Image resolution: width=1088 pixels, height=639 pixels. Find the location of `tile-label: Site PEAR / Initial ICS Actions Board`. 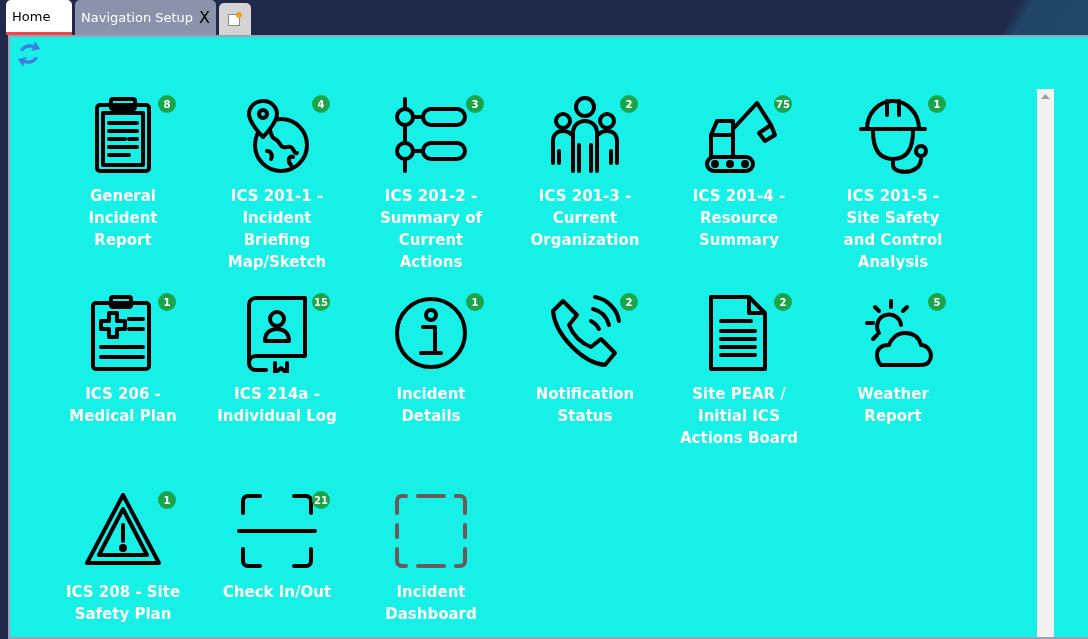

tile-label: Site PEAR / Initial ICS Actions Board is located at coordinates (739, 416).